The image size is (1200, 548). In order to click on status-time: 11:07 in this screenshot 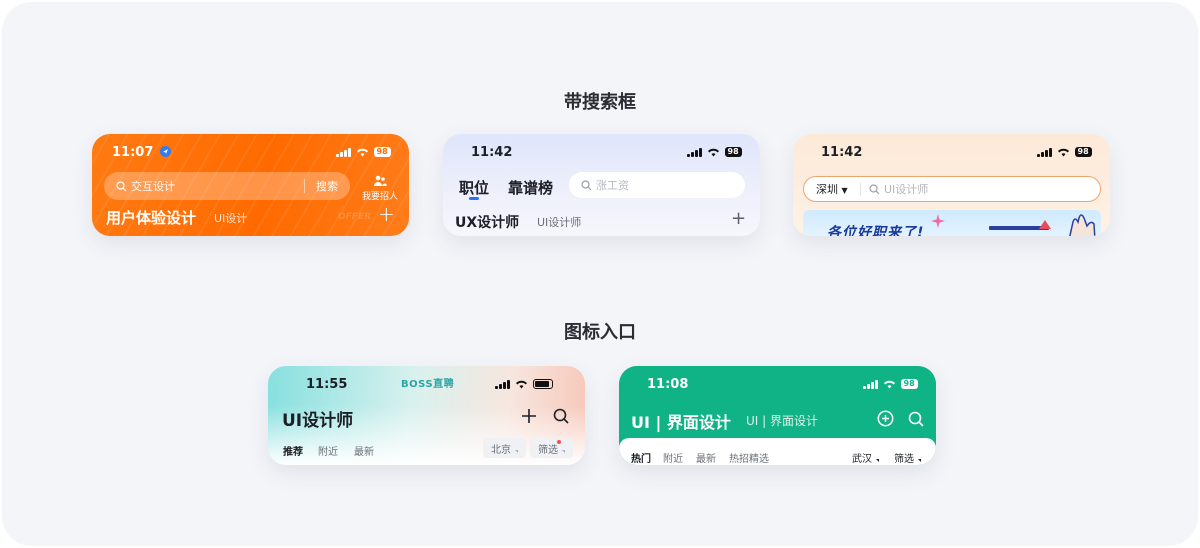, I will do `click(141, 152)`.